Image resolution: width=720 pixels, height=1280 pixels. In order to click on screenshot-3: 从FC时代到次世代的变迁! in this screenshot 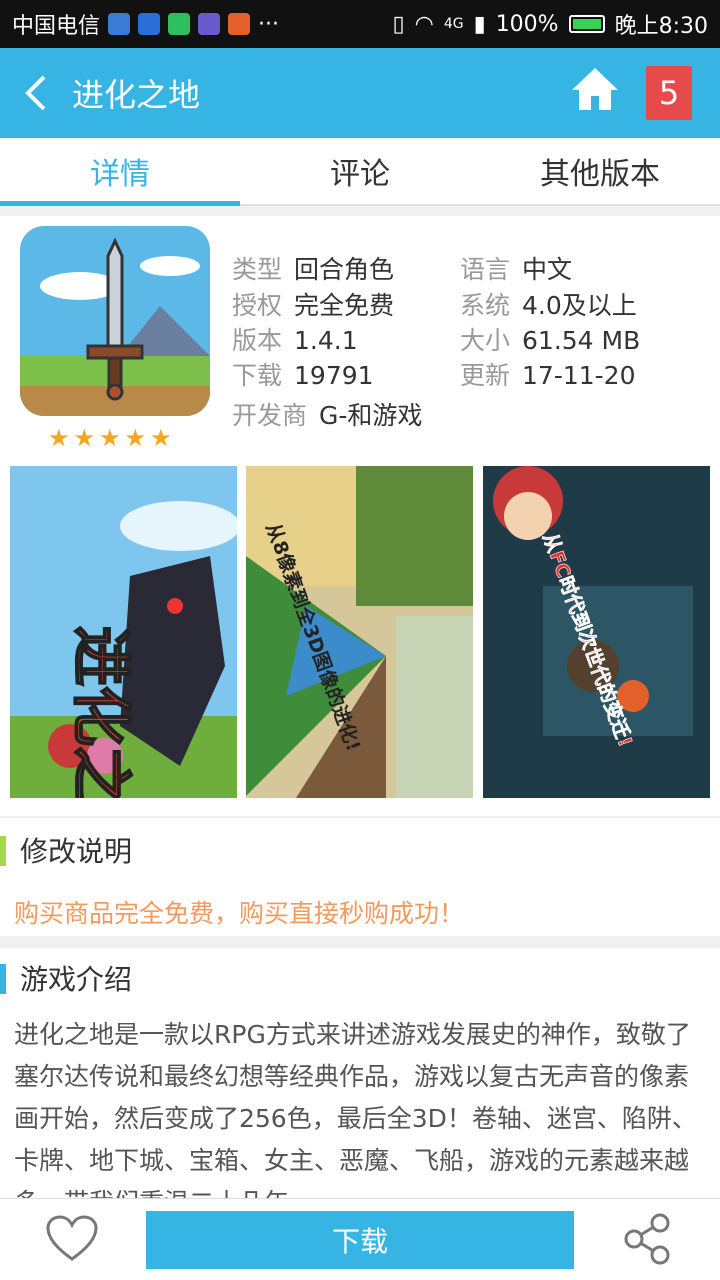, I will do `click(596, 632)`.